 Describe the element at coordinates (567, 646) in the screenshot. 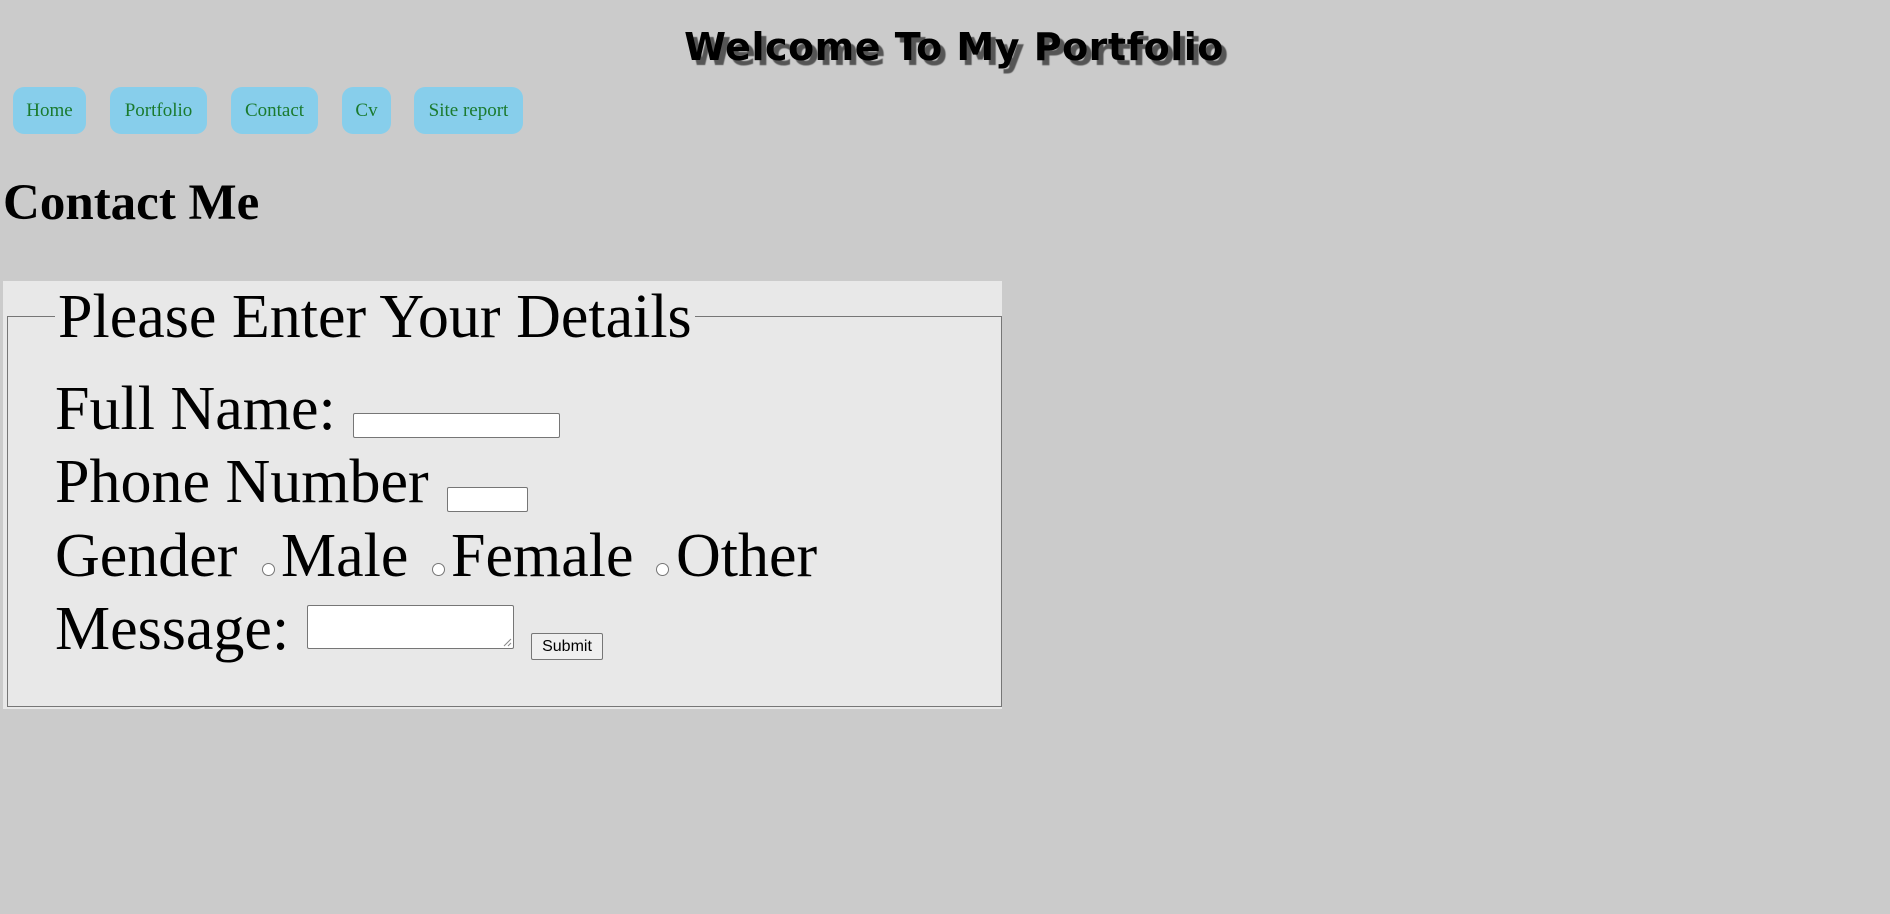

I see `submit-button: Submit` at that location.